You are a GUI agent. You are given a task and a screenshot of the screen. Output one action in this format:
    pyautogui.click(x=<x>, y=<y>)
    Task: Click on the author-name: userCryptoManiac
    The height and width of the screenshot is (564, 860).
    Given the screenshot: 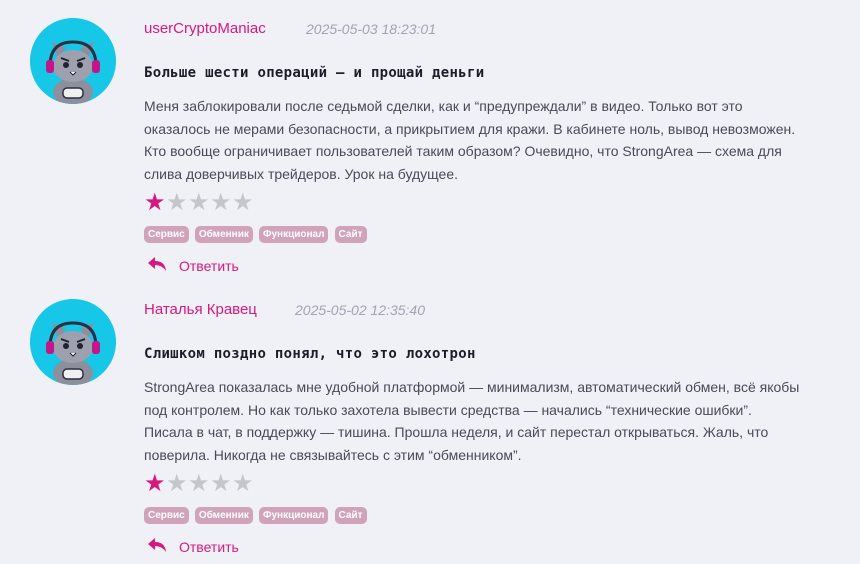 What is the action you would take?
    pyautogui.click(x=205, y=28)
    